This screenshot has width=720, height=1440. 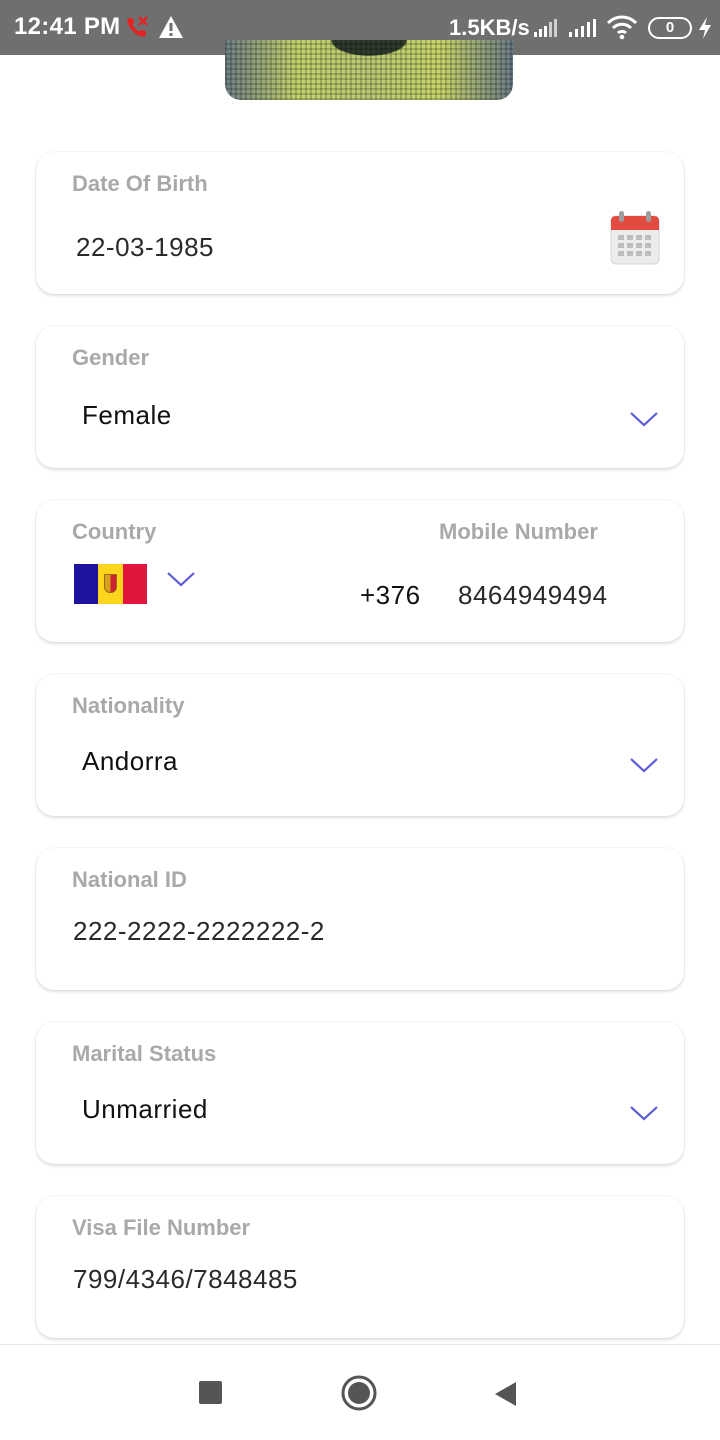 What do you see at coordinates (171, 27) in the screenshot?
I see `warning-icon` at bounding box center [171, 27].